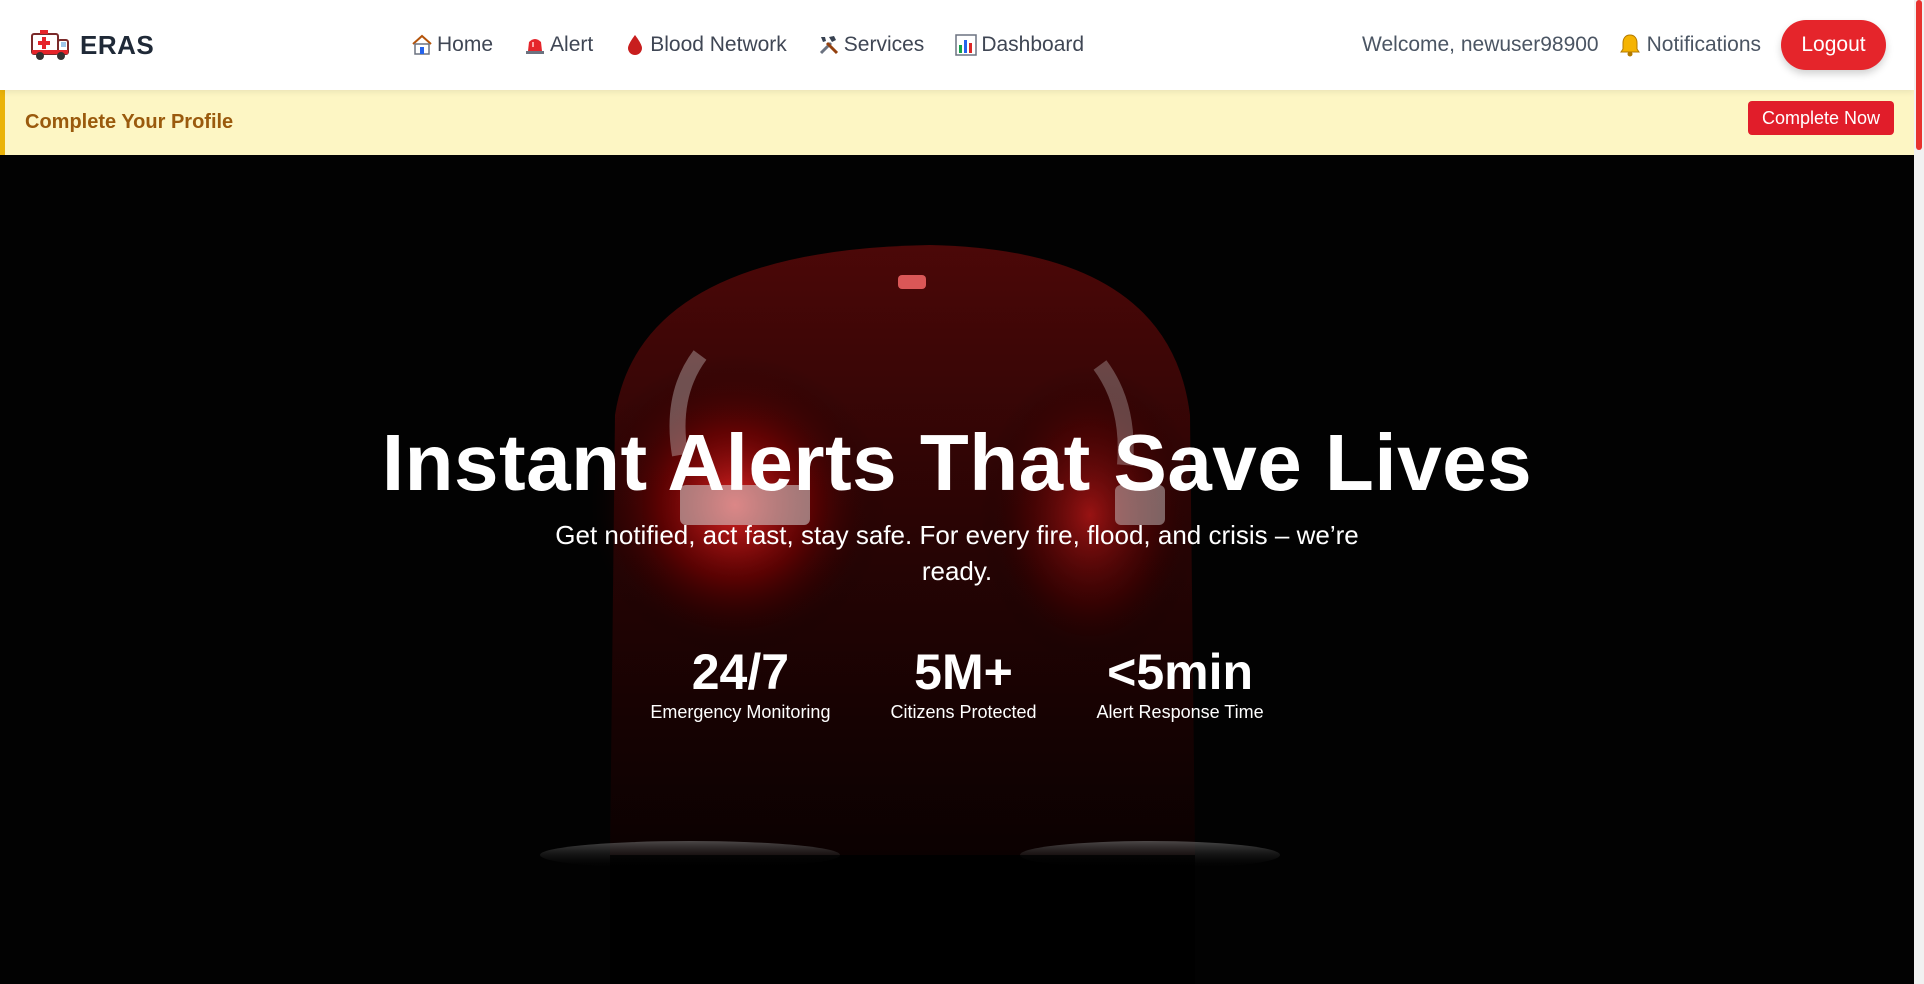  What do you see at coordinates (572, 44) in the screenshot?
I see `nav-link-label: Alert` at bounding box center [572, 44].